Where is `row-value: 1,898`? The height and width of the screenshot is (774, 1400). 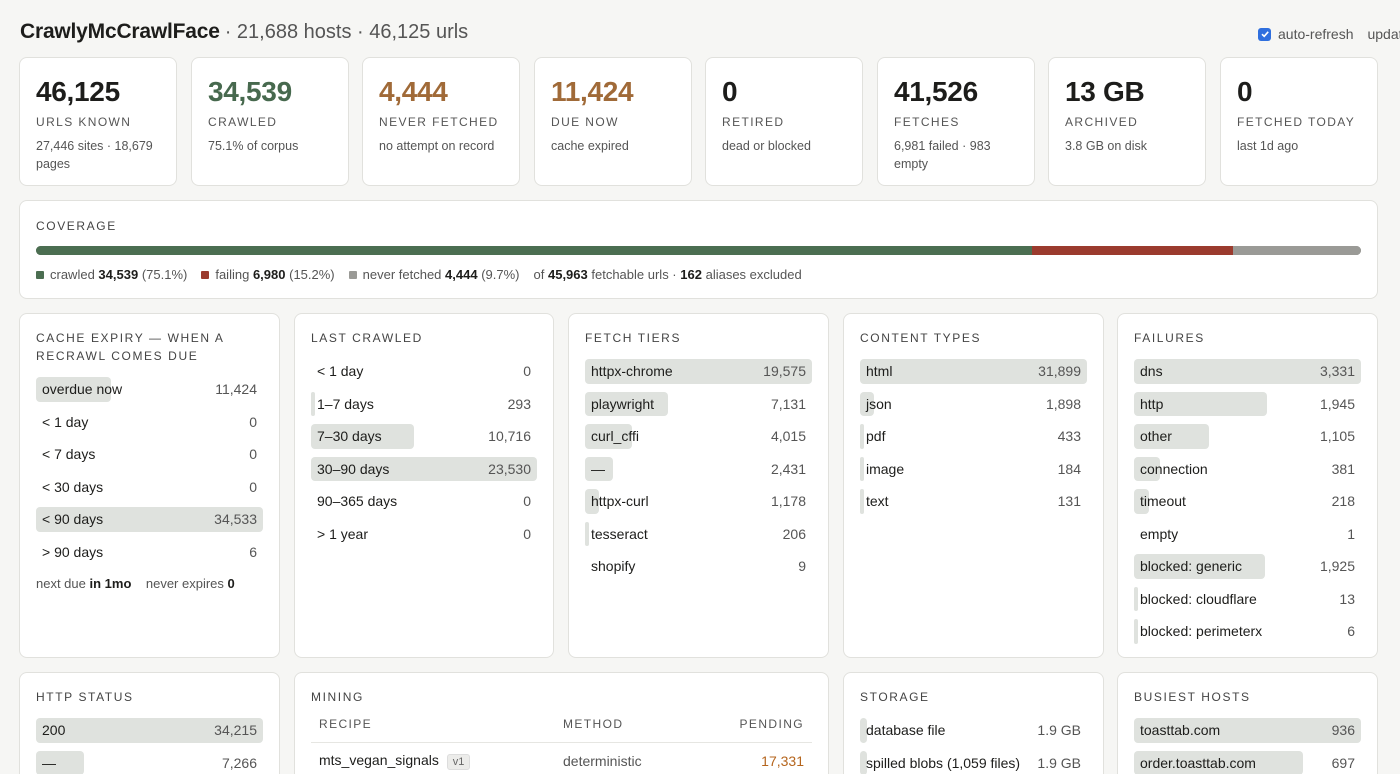
row-value: 1,898 is located at coordinates (1063, 403).